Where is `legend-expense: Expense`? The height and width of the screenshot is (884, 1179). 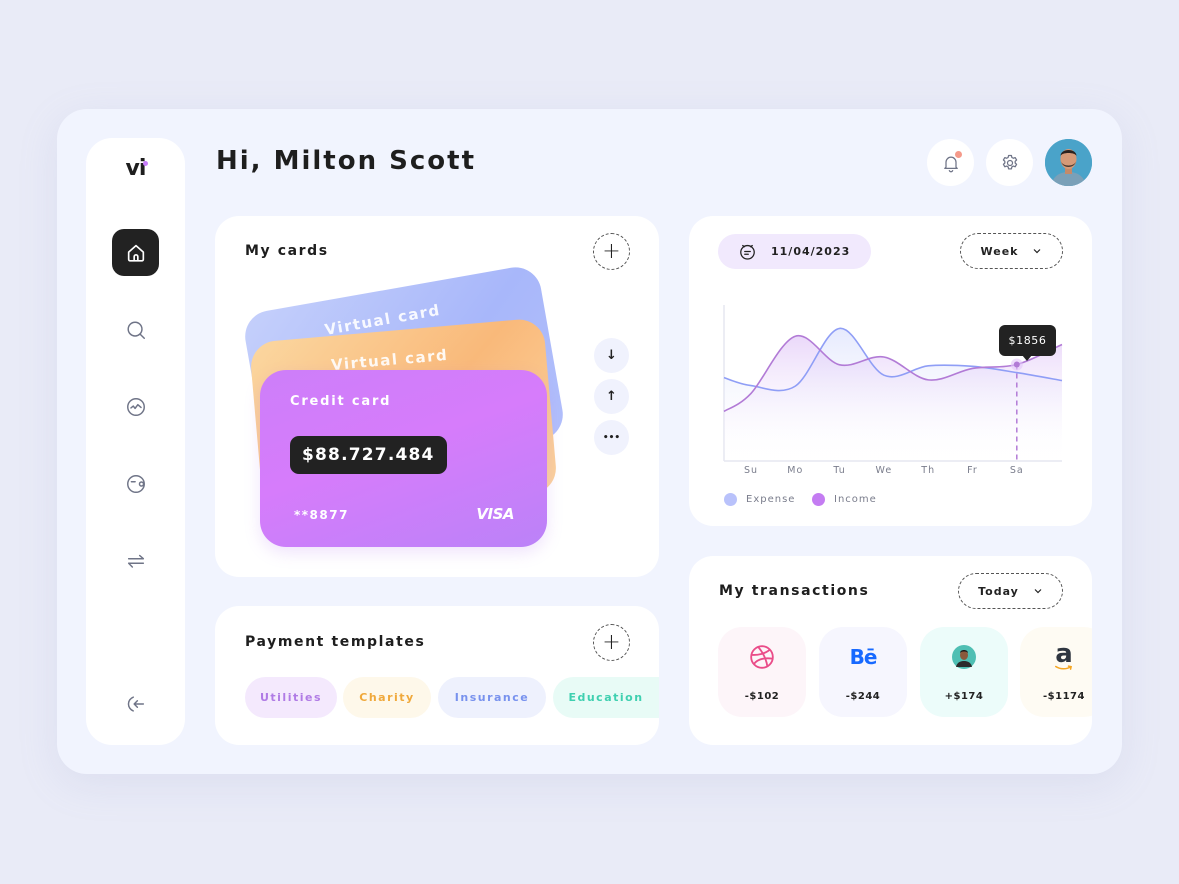 legend-expense: Expense is located at coordinates (759, 499).